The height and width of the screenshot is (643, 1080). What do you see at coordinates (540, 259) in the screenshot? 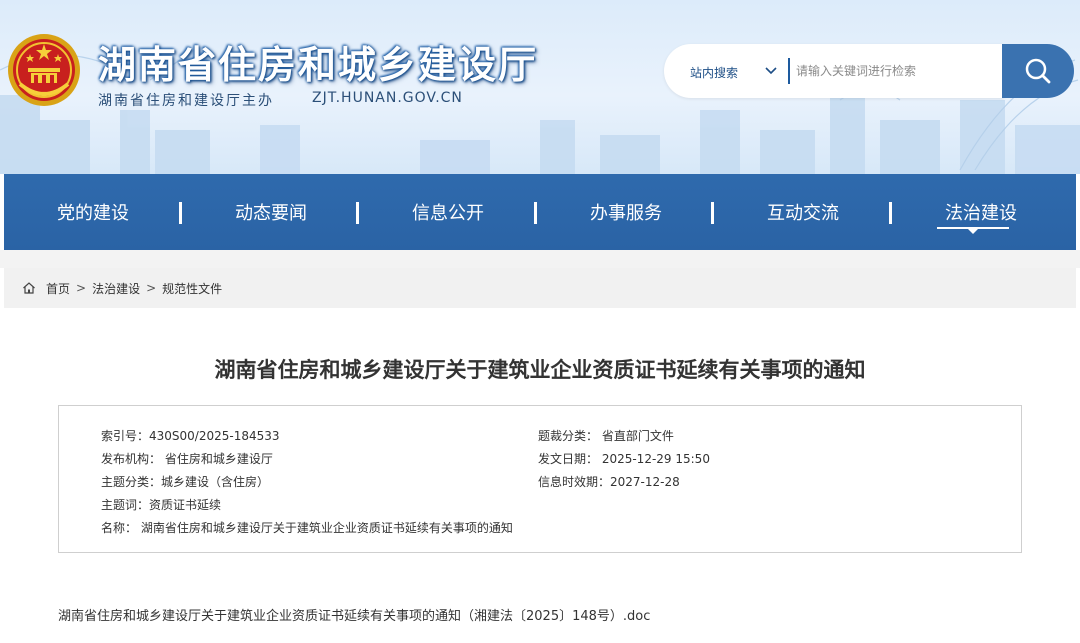
I see `separator-band` at bounding box center [540, 259].